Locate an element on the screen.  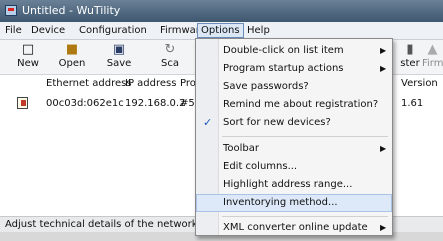
cell-ip: 192.168.0.2 is located at coordinates (155, 103).